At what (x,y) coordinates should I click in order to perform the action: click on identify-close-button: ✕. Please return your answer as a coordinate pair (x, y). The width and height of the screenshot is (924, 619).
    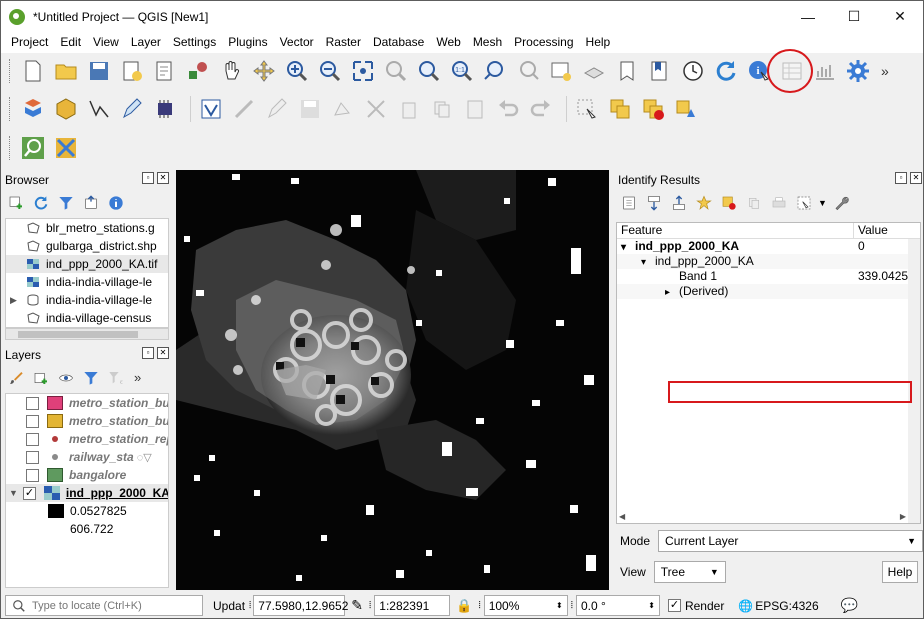
    Looking at the image, I should click on (916, 178).